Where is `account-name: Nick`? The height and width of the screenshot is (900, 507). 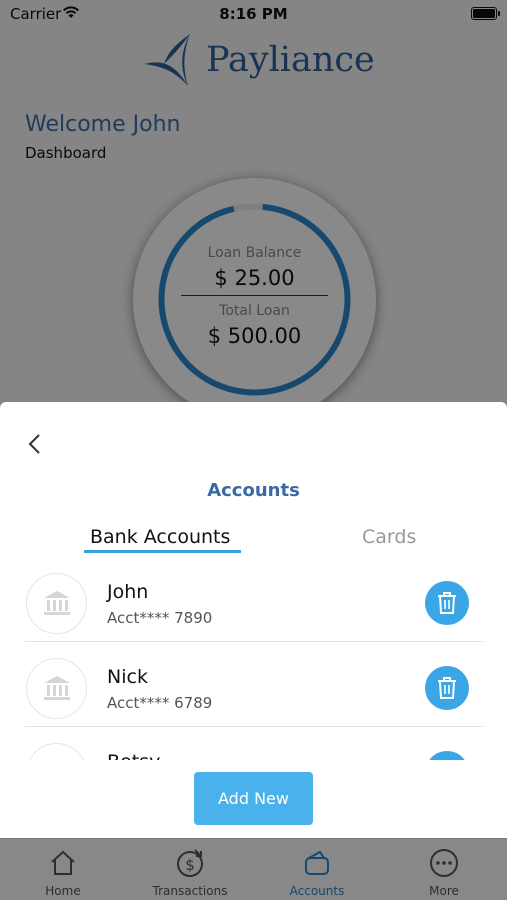
account-name: Nick is located at coordinates (127, 677).